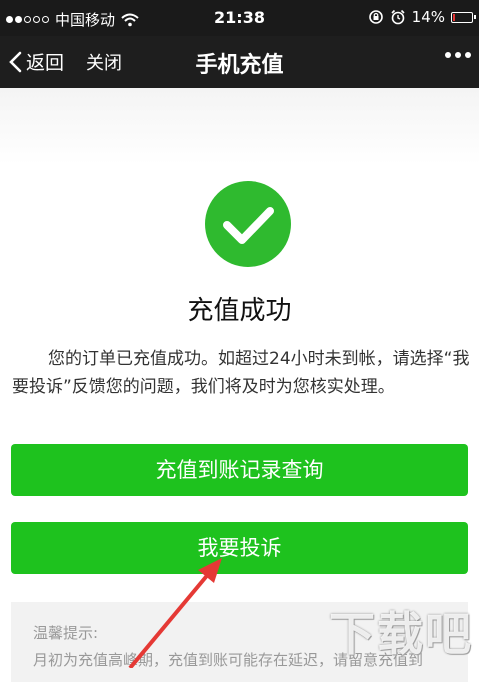 The image size is (479, 682). Describe the element at coordinates (454, 17) in the screenshot. I see `battery-level-fill` at that location.